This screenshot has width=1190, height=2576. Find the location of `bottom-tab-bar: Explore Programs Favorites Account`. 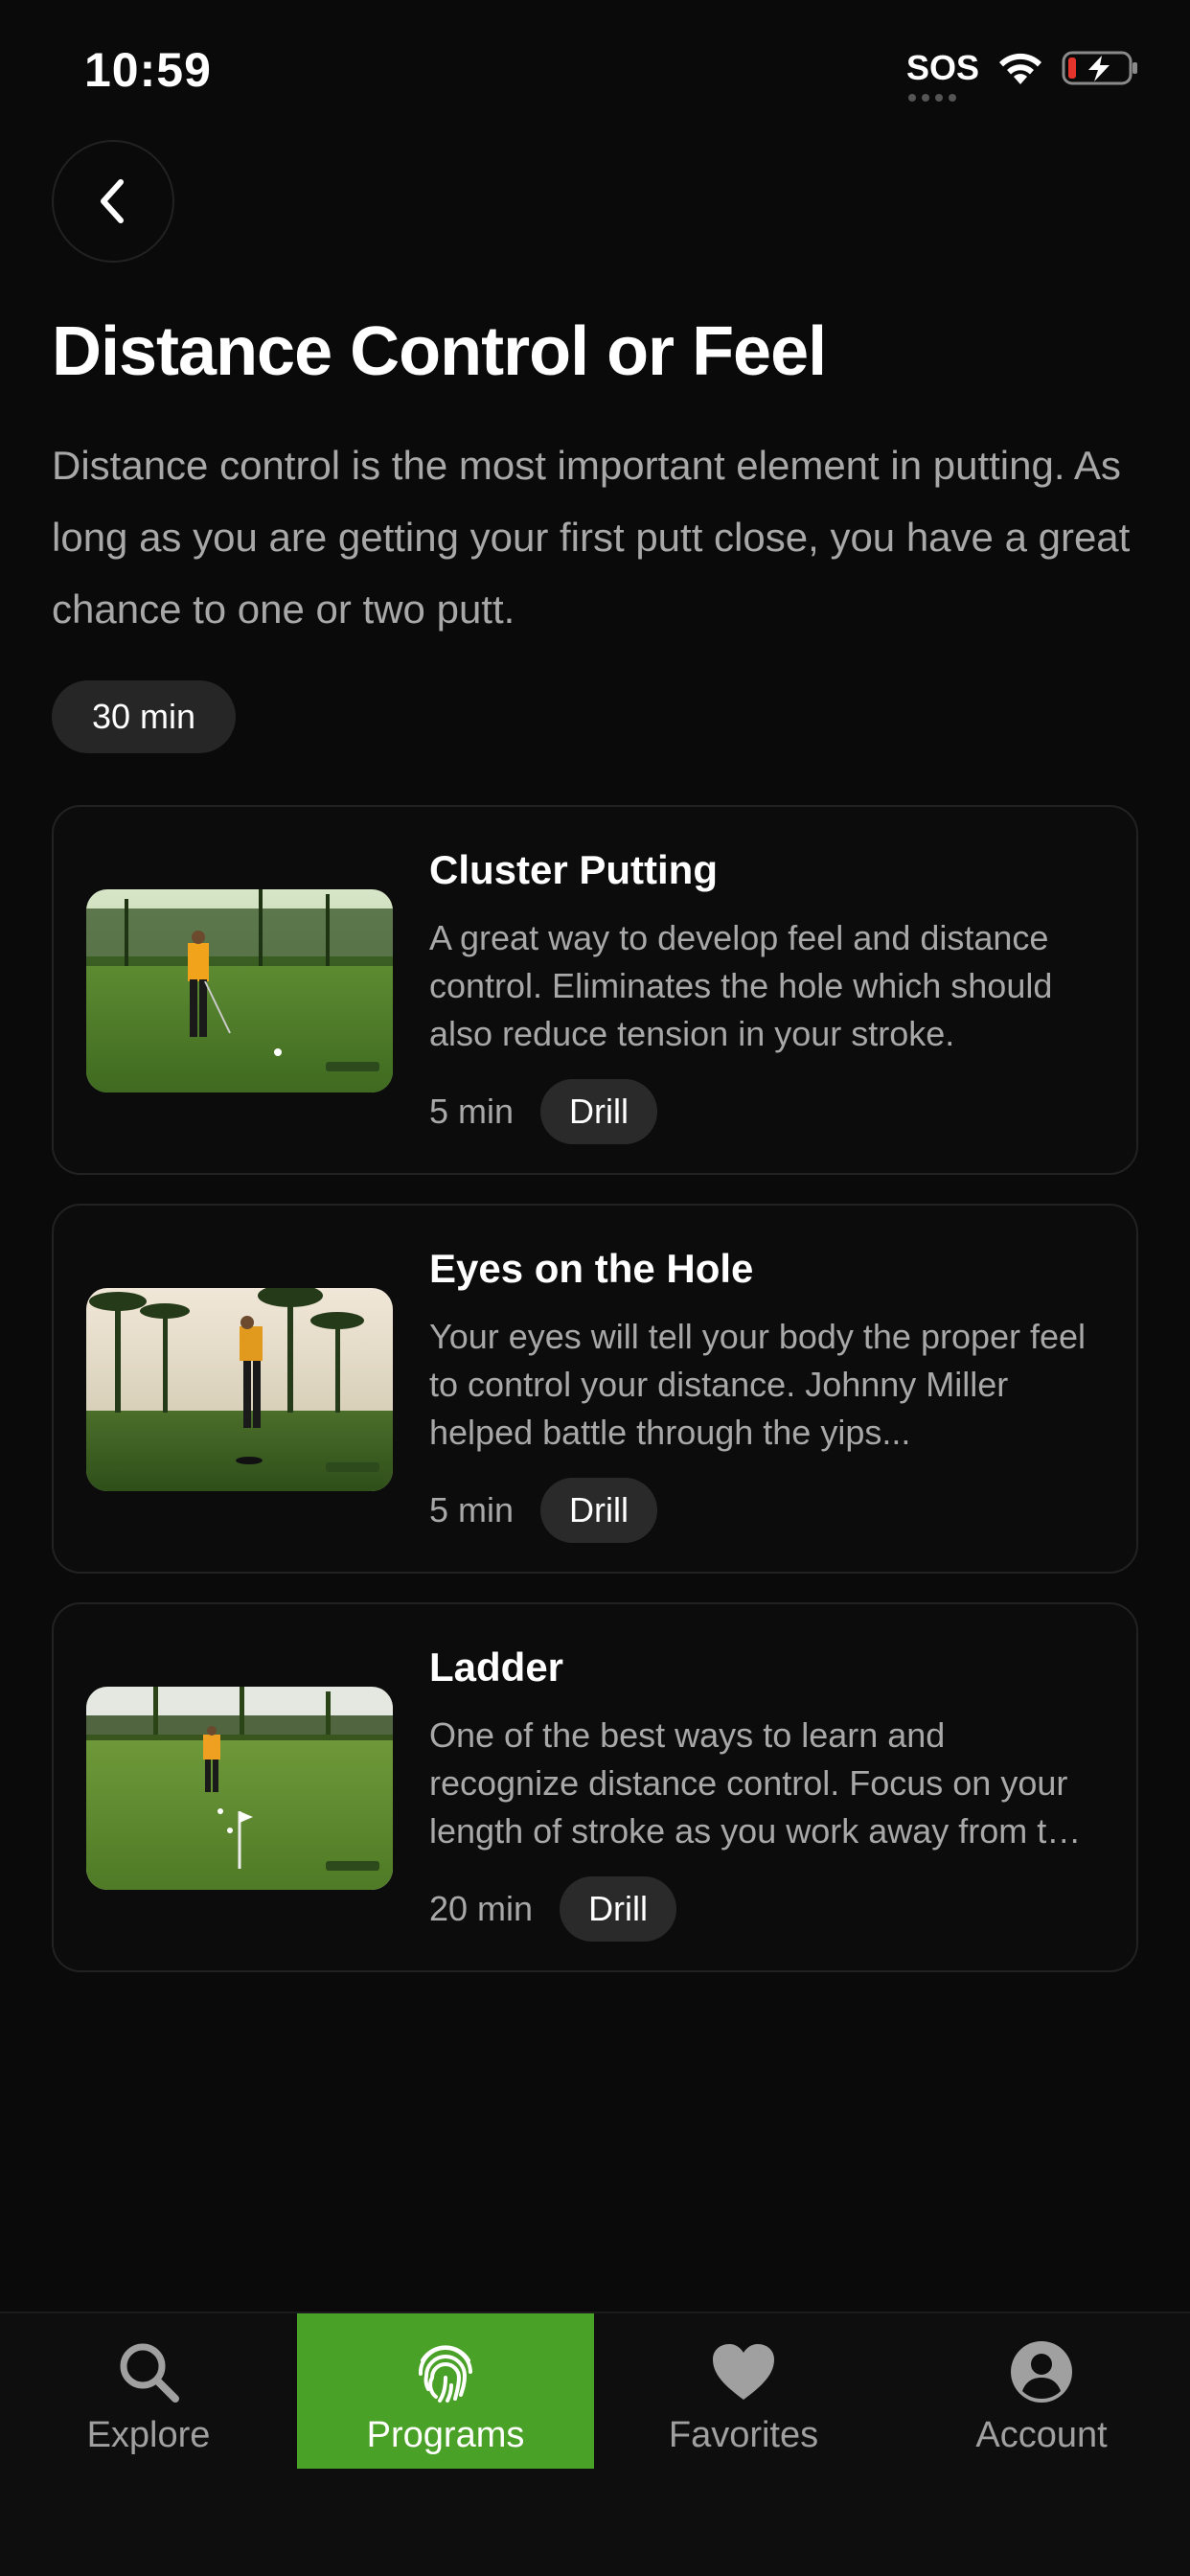

bottom-tab-bar: Explore Programs Favorites Account is located at coordinates (595, 2444).